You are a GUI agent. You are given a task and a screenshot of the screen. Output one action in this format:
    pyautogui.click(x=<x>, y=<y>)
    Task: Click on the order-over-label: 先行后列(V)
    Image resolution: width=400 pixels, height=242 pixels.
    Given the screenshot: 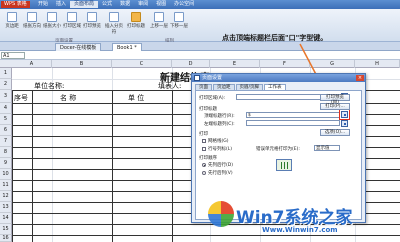 What is the action you would take?
    pyautogui.click(x=220, y=173)
    